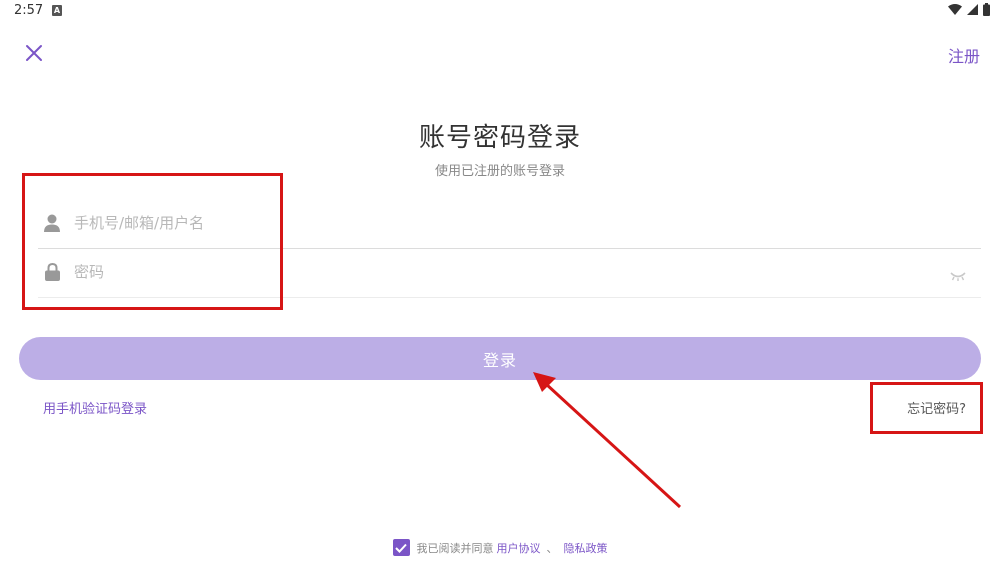 The width and height of the screenshot is (1000, 562). I want to click on sms-login-link: 用手机验证码登录, so click(95, 407).